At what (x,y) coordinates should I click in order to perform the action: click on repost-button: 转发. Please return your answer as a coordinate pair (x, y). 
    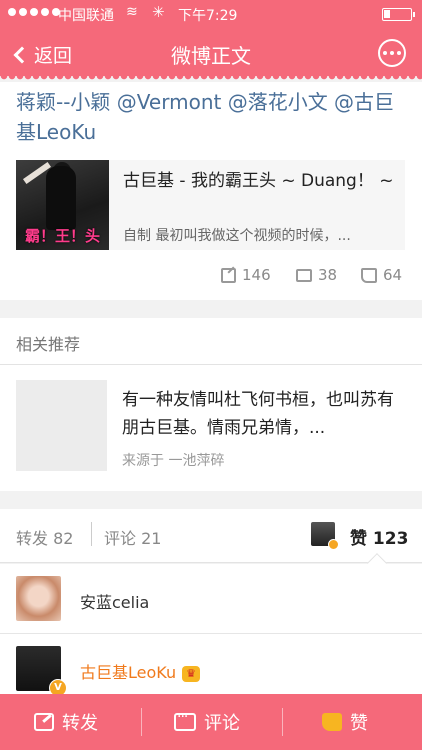
    Looking at the image, I should click on (66, 722).